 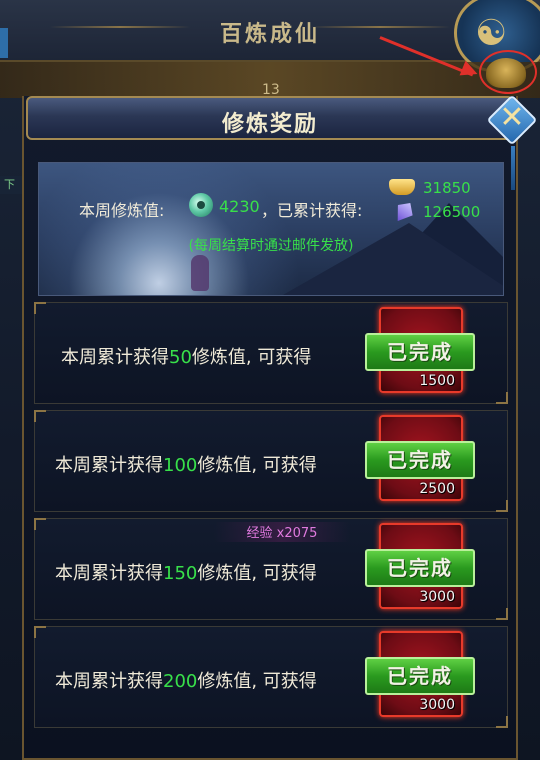 I want to click on reward-row: 本周累计获得50修炼值, 可获得 1500 已完成, so click(x=271, y=353).